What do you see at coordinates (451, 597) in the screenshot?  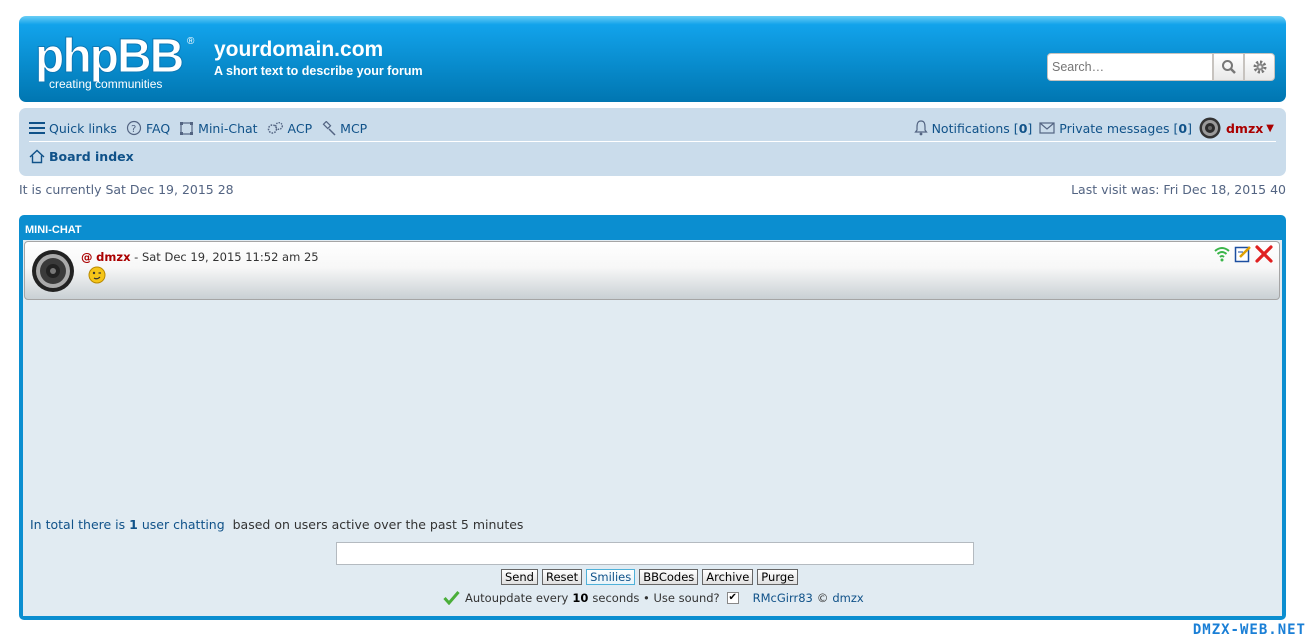 I see `checkmark-icon` at bounding box center [451, 597].